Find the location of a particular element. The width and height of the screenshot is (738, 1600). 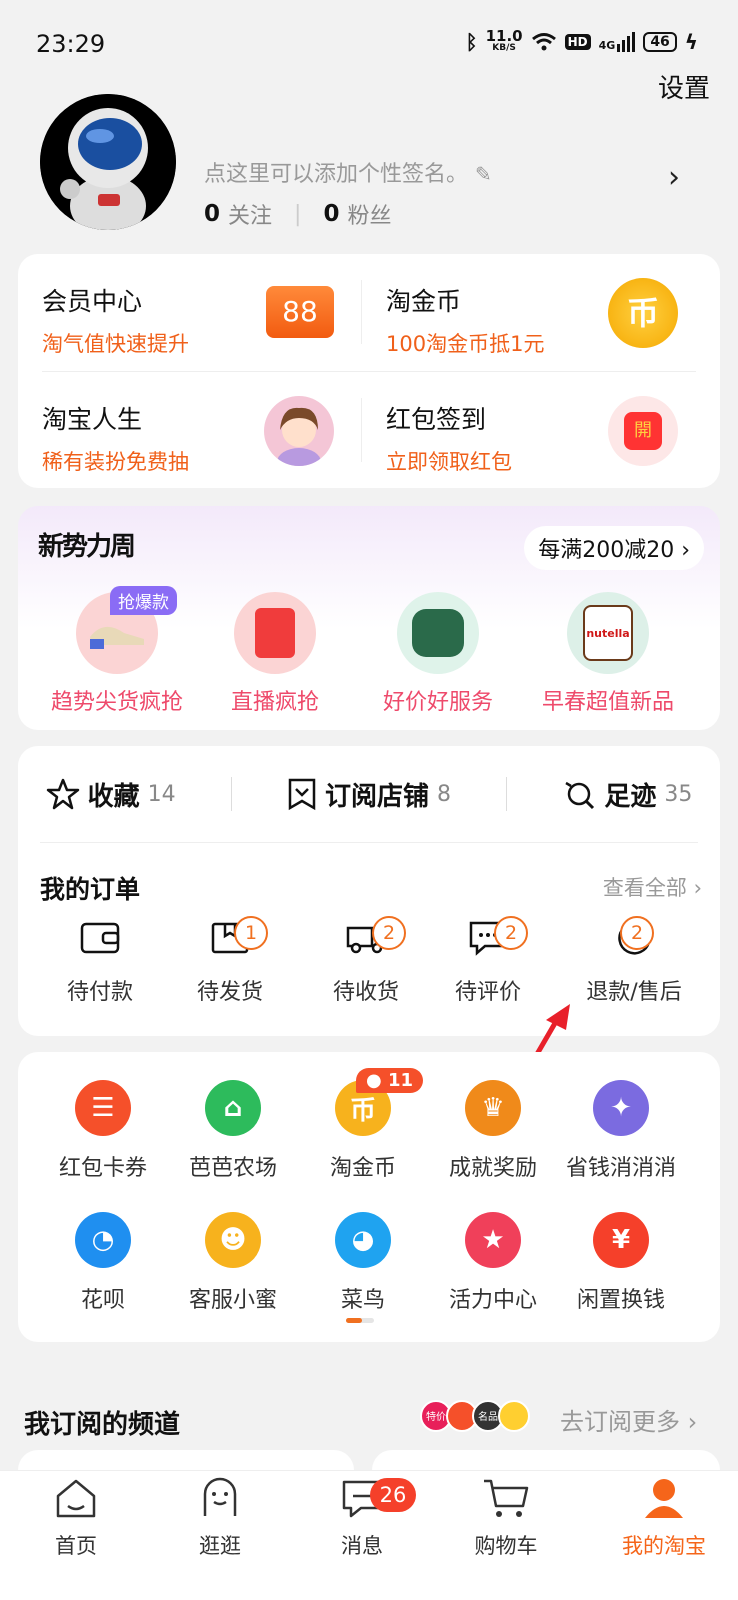

order-to-receive-badge: 2 is located at coordinates (389, 933).